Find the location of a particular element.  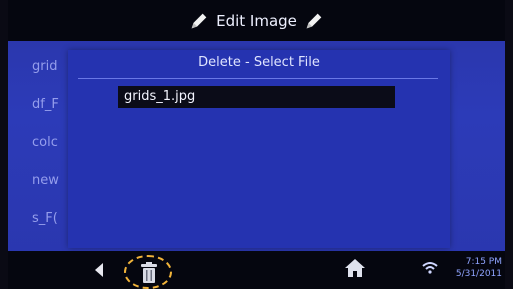

trash-icon is located at coordinates (149, 273).